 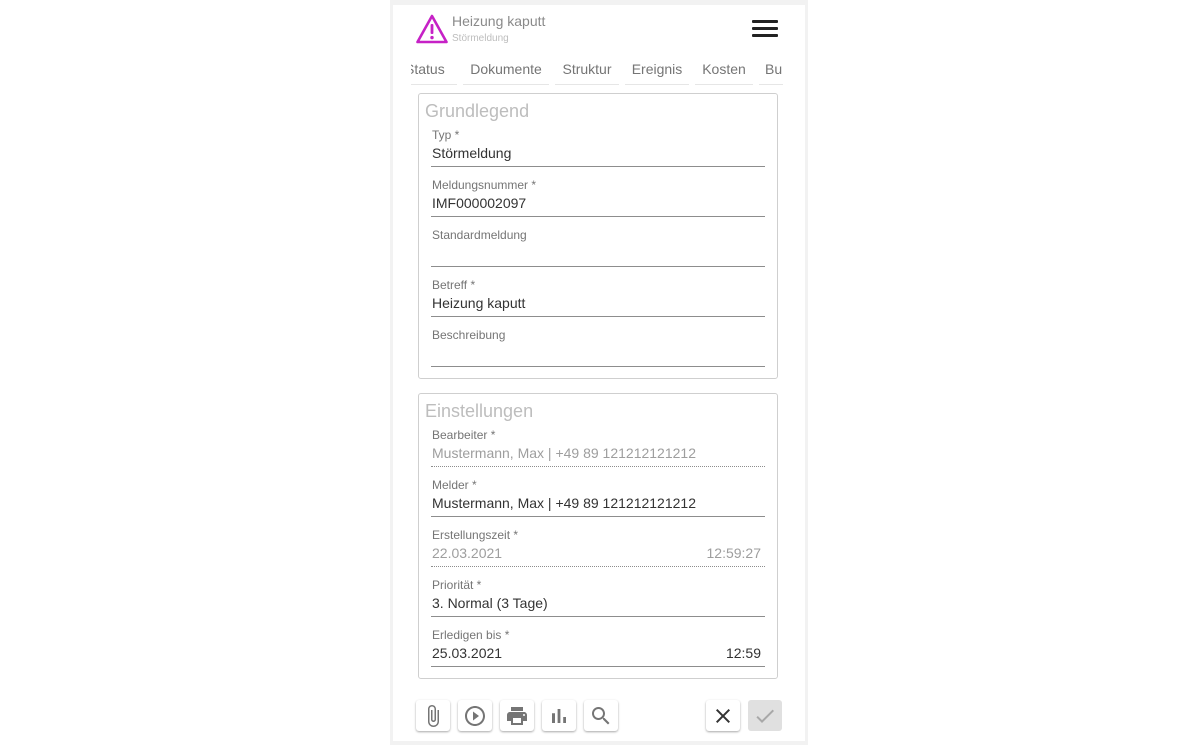 I want to click on bottom-toolbar, so click(x=599, y=717).